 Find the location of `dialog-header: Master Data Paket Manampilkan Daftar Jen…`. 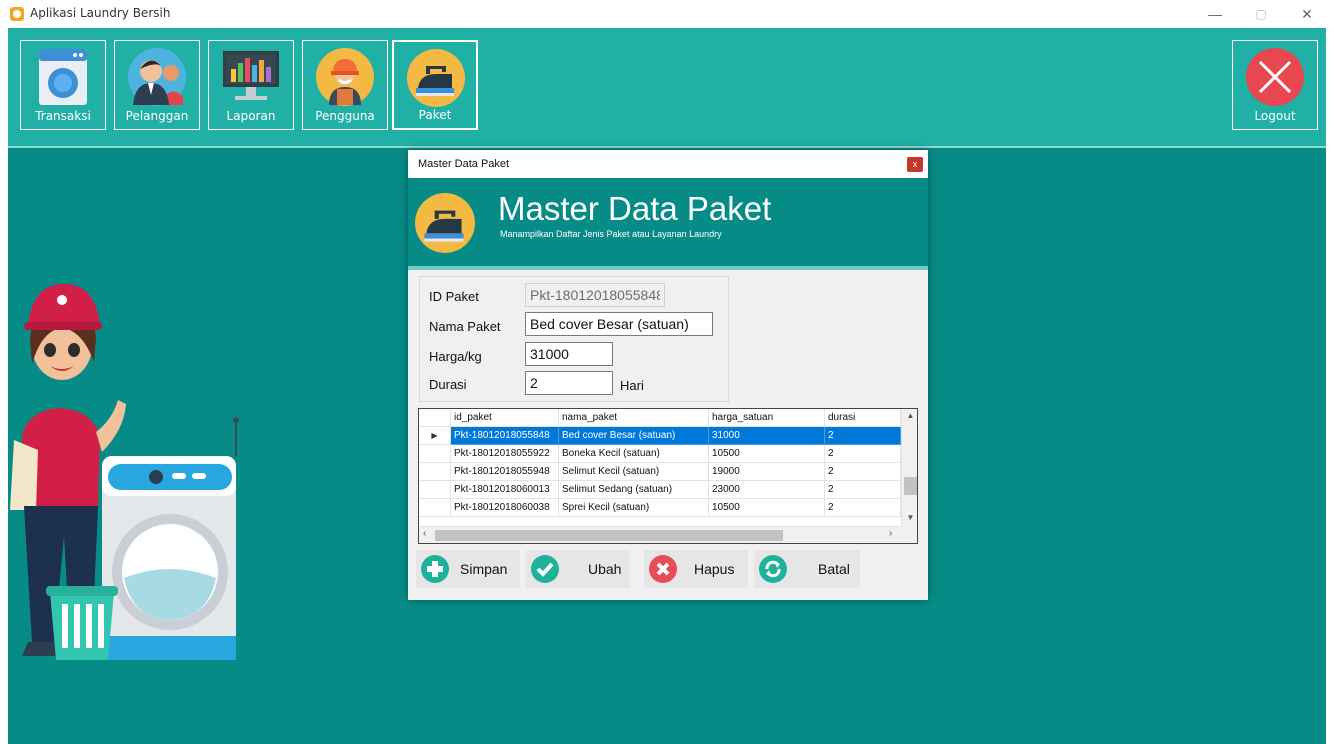

dialog-header: Master Data Paket Manampilkan Daftar Jen… is located at coordinates (668, 222).